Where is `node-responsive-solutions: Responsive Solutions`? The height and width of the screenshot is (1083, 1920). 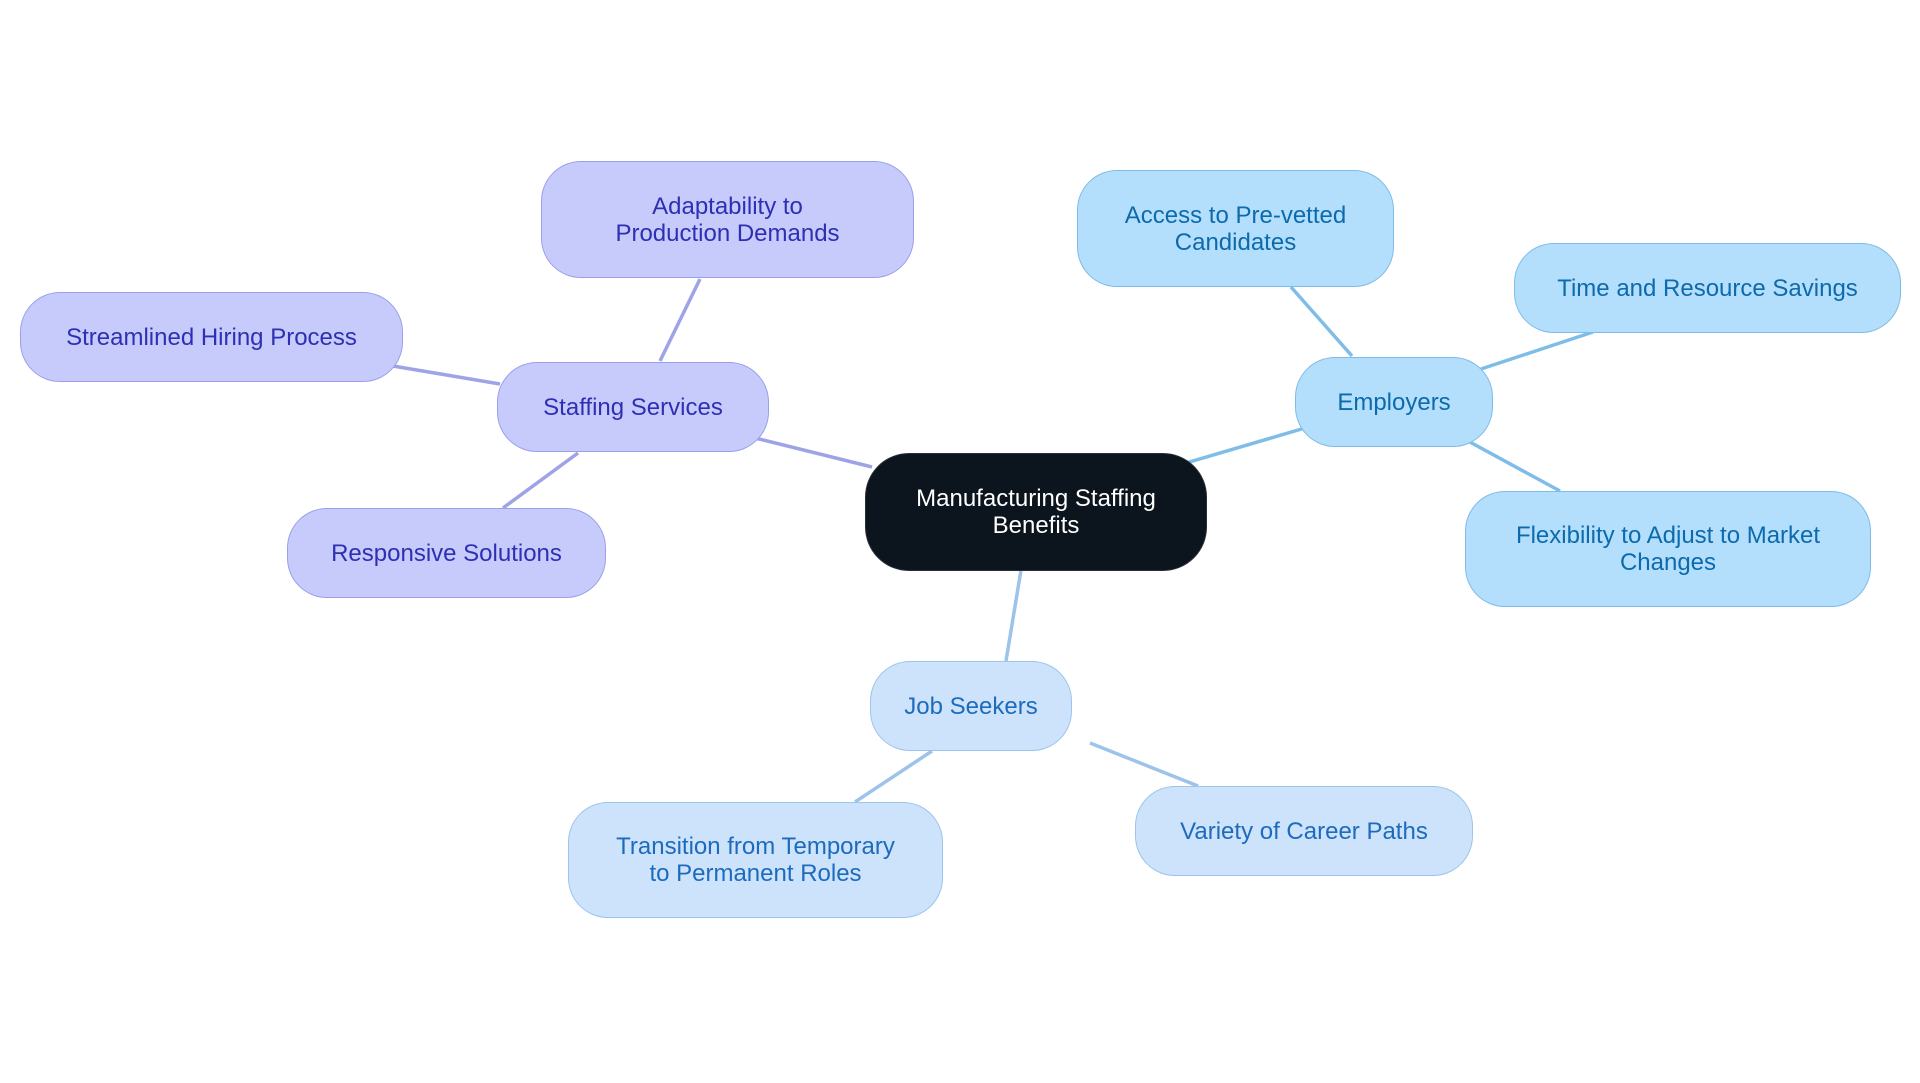
node-responsive-solutions: Responsive Solutions is located at coordinates (446, 553).